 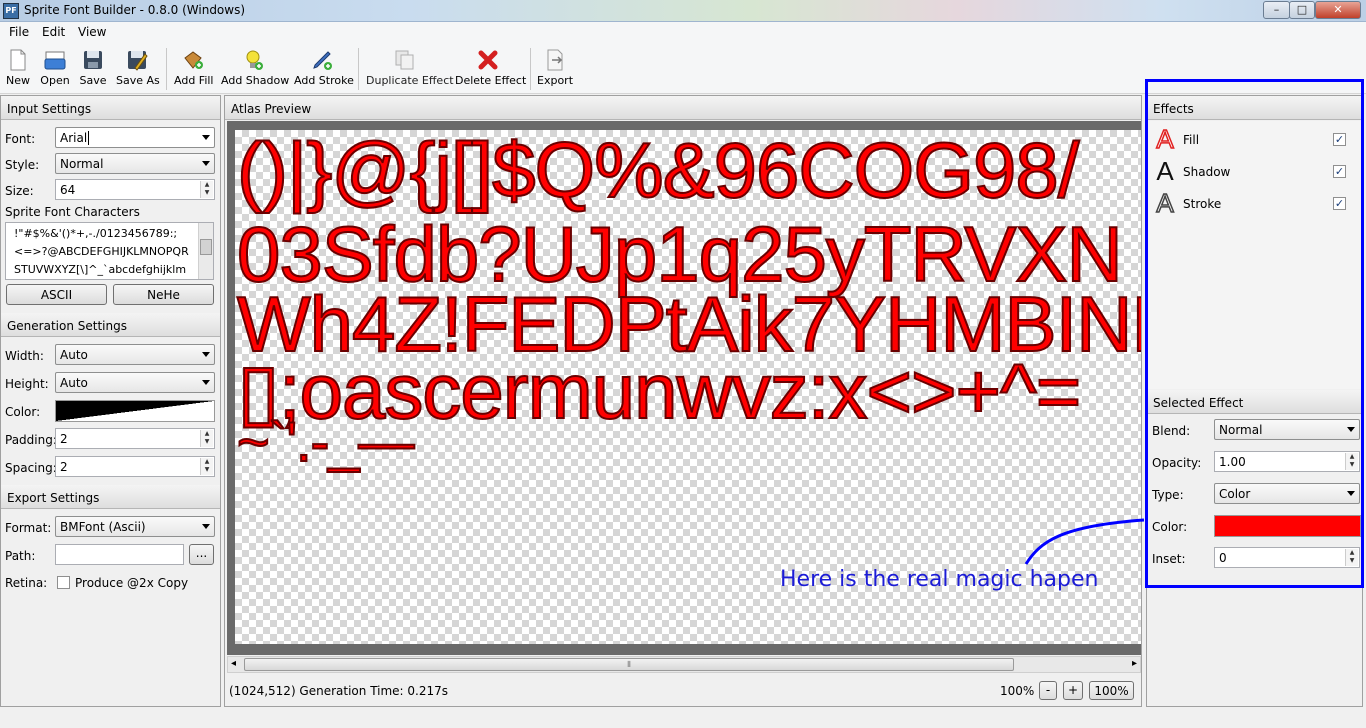 What do you see at coordinates (488, 60) in the screenshot?
I see `delete-icon` at bounding box center [488, 60].